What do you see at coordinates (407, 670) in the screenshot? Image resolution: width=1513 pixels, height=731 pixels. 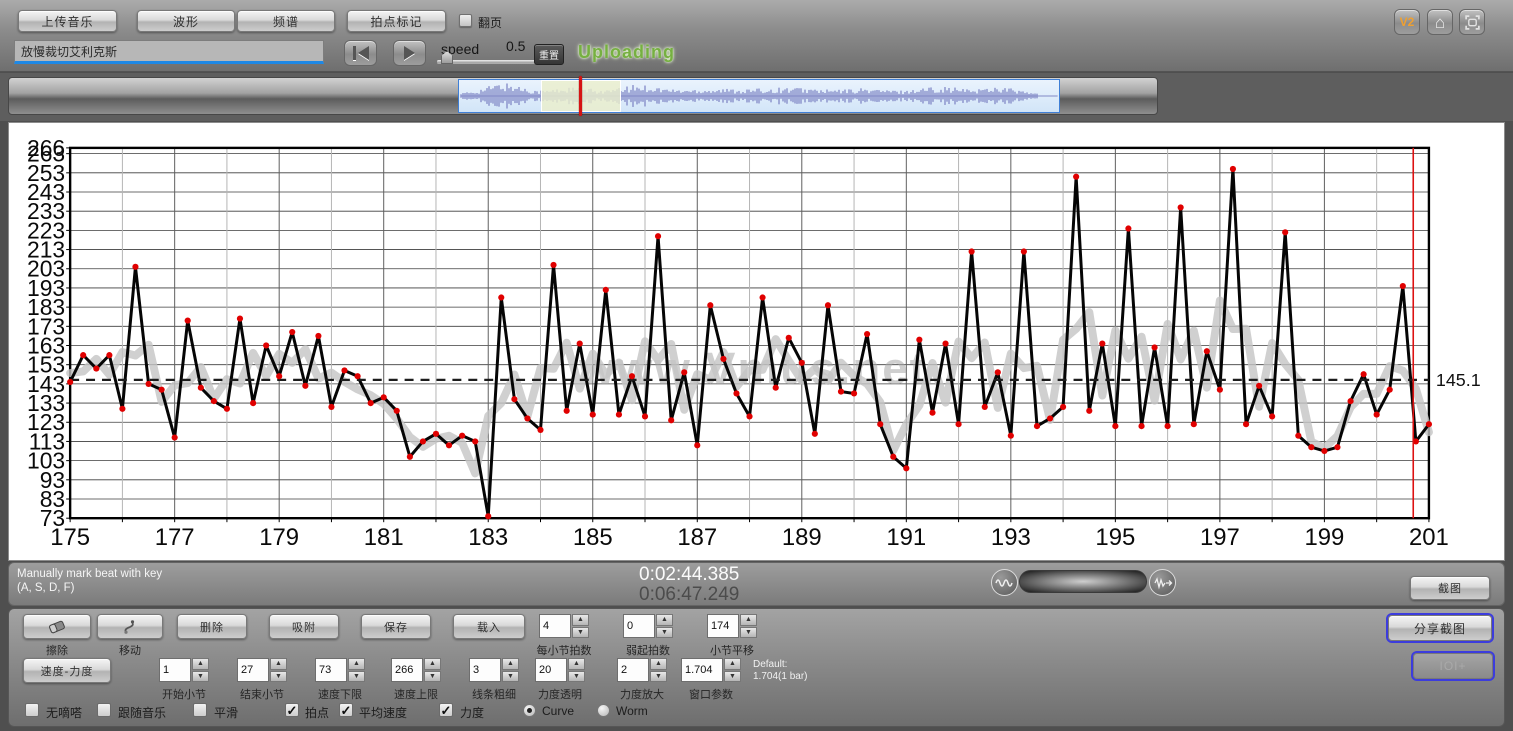 I see `tempo-max-value` at bounding box center [407, 670].